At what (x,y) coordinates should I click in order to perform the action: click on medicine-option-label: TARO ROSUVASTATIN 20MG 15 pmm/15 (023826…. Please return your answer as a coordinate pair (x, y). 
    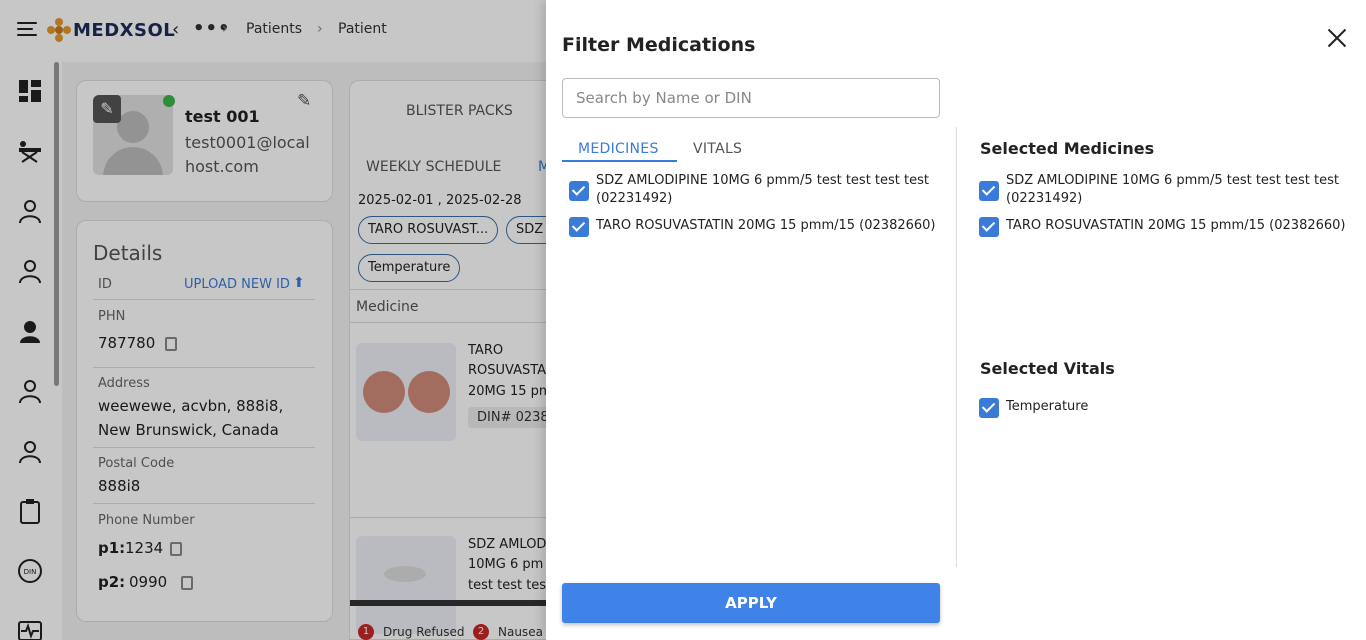
    Looking at the image, I should click on (766, 225).